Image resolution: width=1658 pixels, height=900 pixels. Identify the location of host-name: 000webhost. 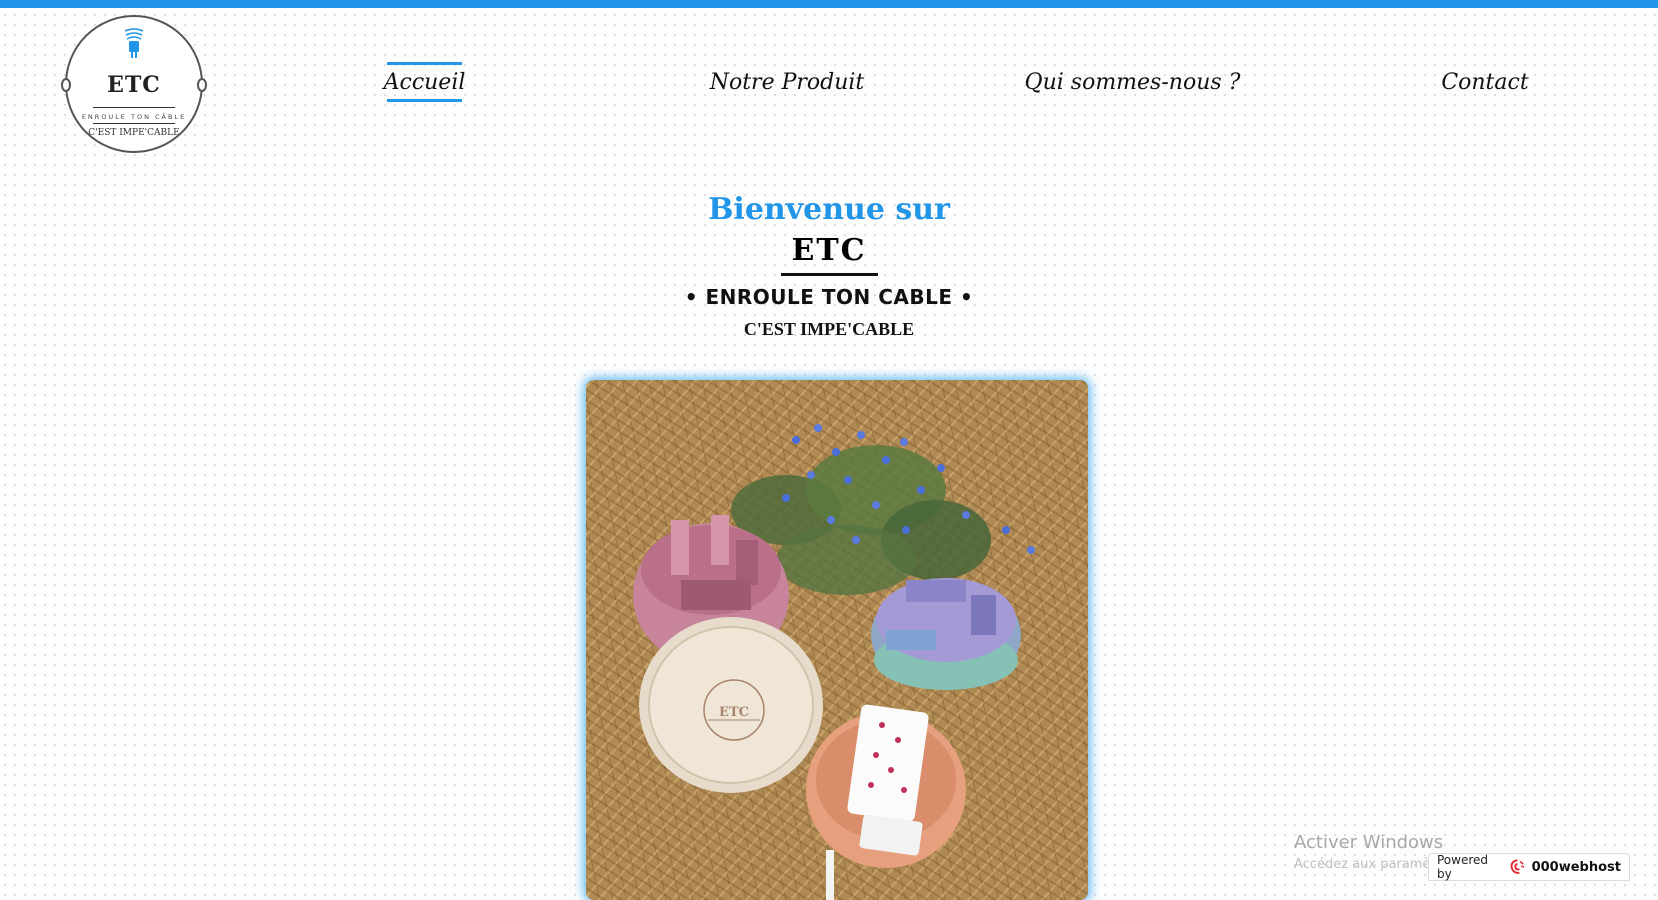
(1576, 867).